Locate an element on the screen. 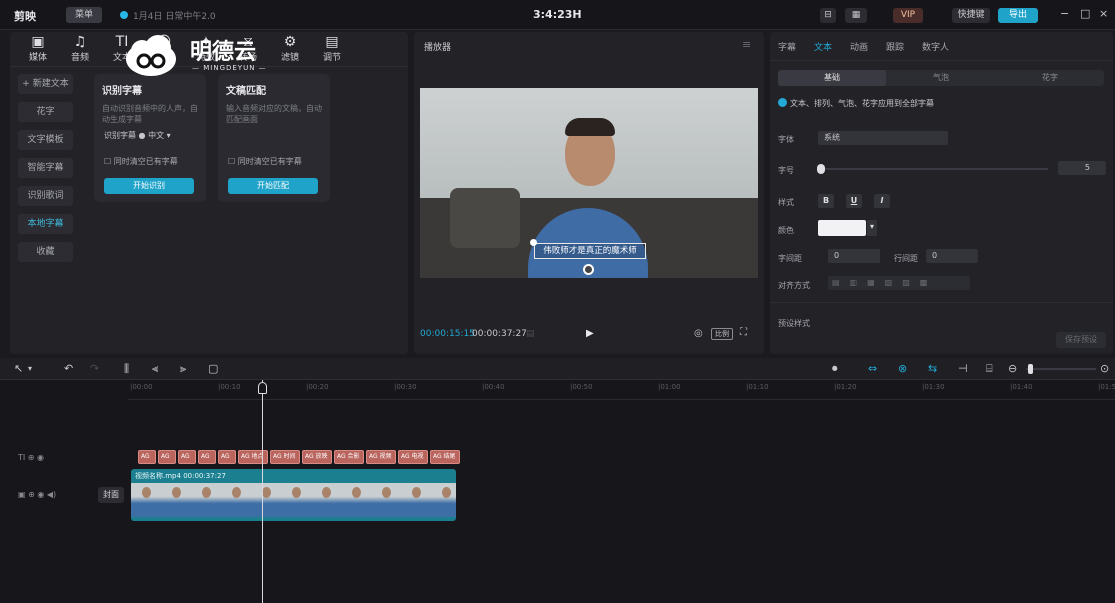 The width and height of the screenshot is (1115, 603). export-button: 导出 is located at coordinates (1018, 15).